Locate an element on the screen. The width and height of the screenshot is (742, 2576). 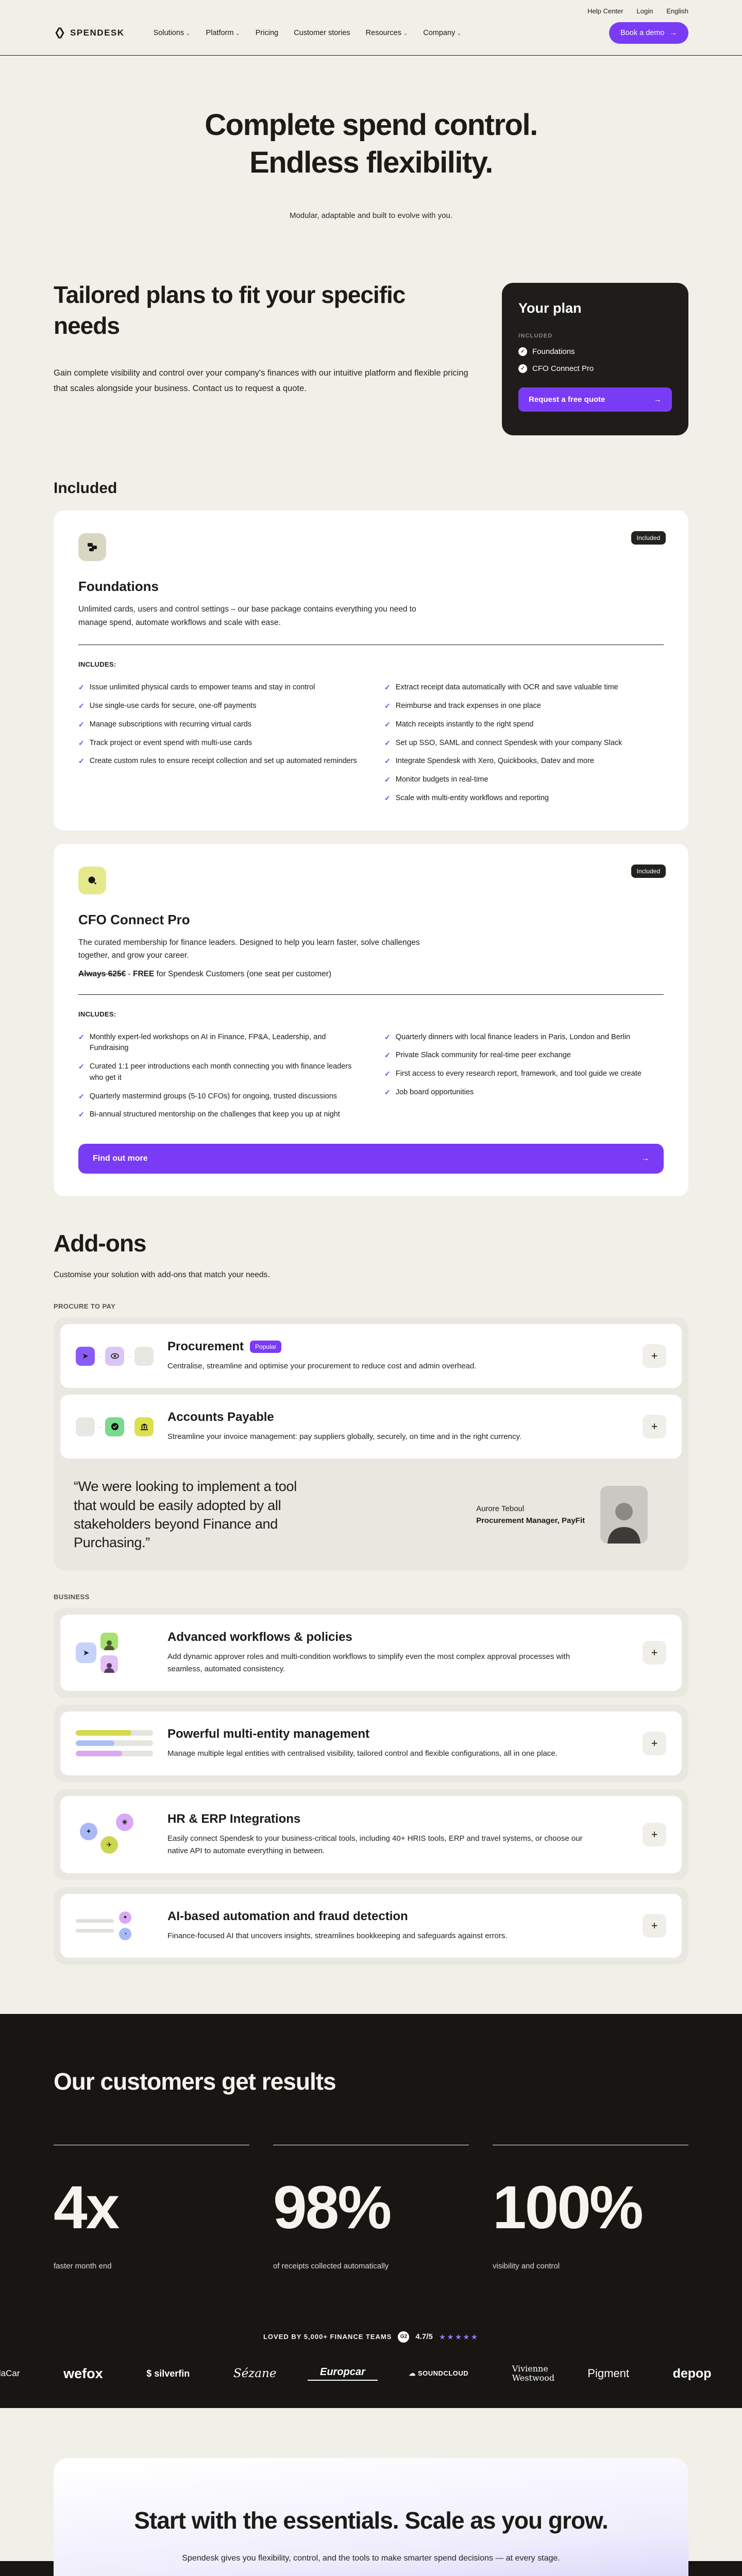
addon-title: AI-based automation and fraud detection is located at coordinates (287, 1916).